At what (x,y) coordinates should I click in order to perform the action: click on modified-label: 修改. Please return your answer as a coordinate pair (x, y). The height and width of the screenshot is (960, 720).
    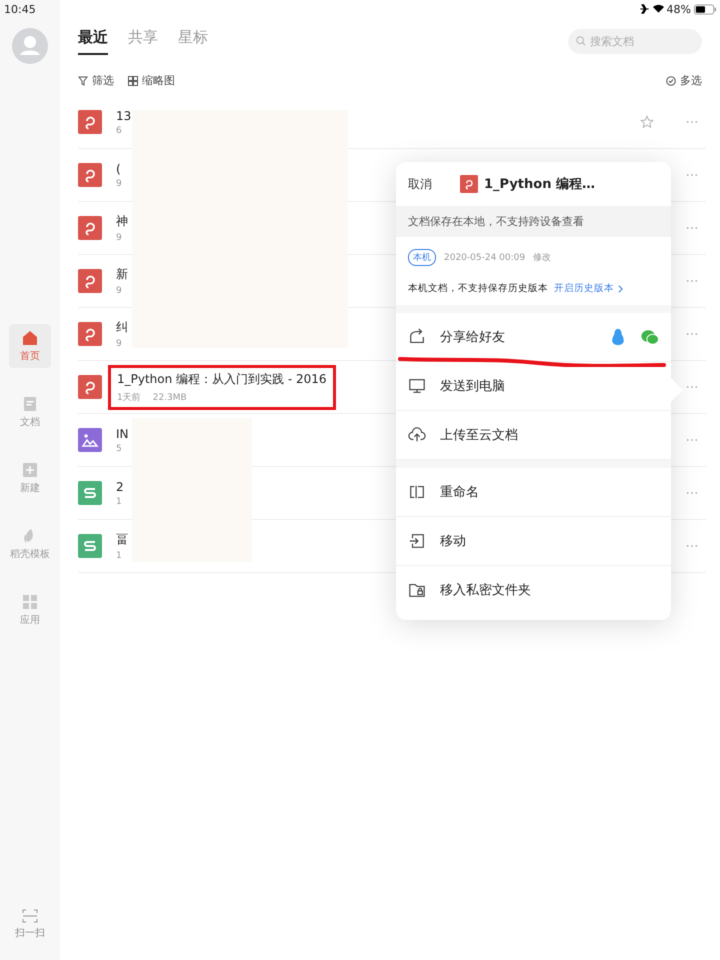
    Looking at the image, I should click on (542, 258).